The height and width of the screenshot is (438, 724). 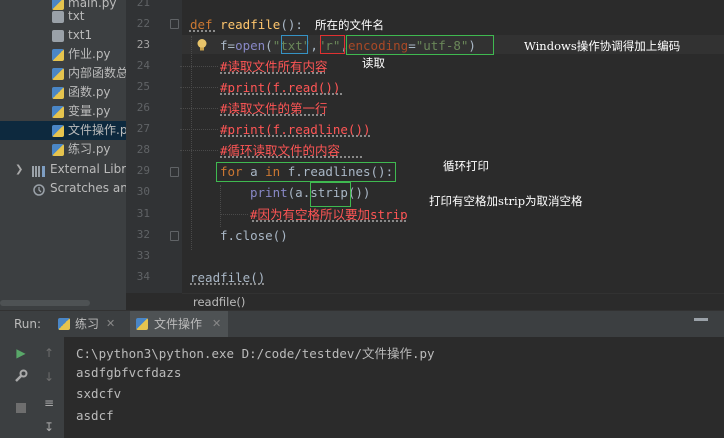 I want to click on stop-icon, so click(x=21, y=409).